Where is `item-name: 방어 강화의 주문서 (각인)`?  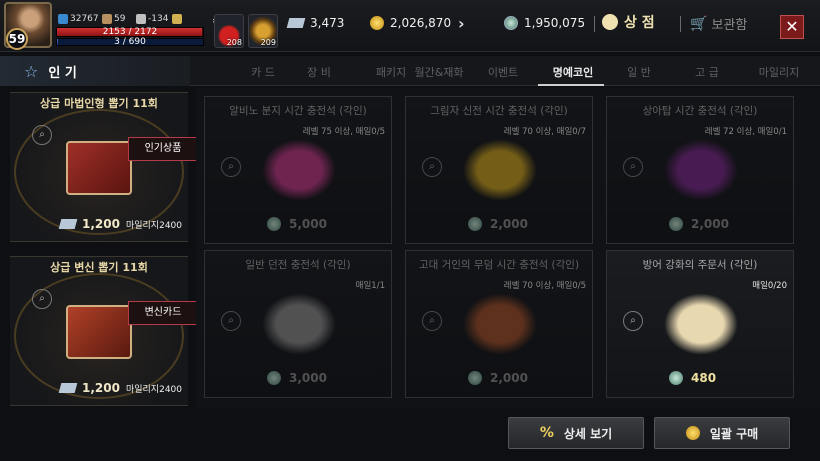 item-name: 방어 강화의 주문서 (각인) is located at coordinates (700, 265).